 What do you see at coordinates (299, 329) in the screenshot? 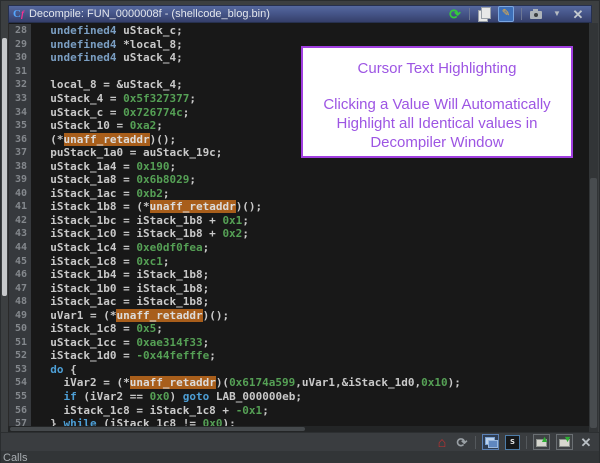
I see `code-line: 50 iStack_1c8 = 0x5;` at bounding box center [299, 329].